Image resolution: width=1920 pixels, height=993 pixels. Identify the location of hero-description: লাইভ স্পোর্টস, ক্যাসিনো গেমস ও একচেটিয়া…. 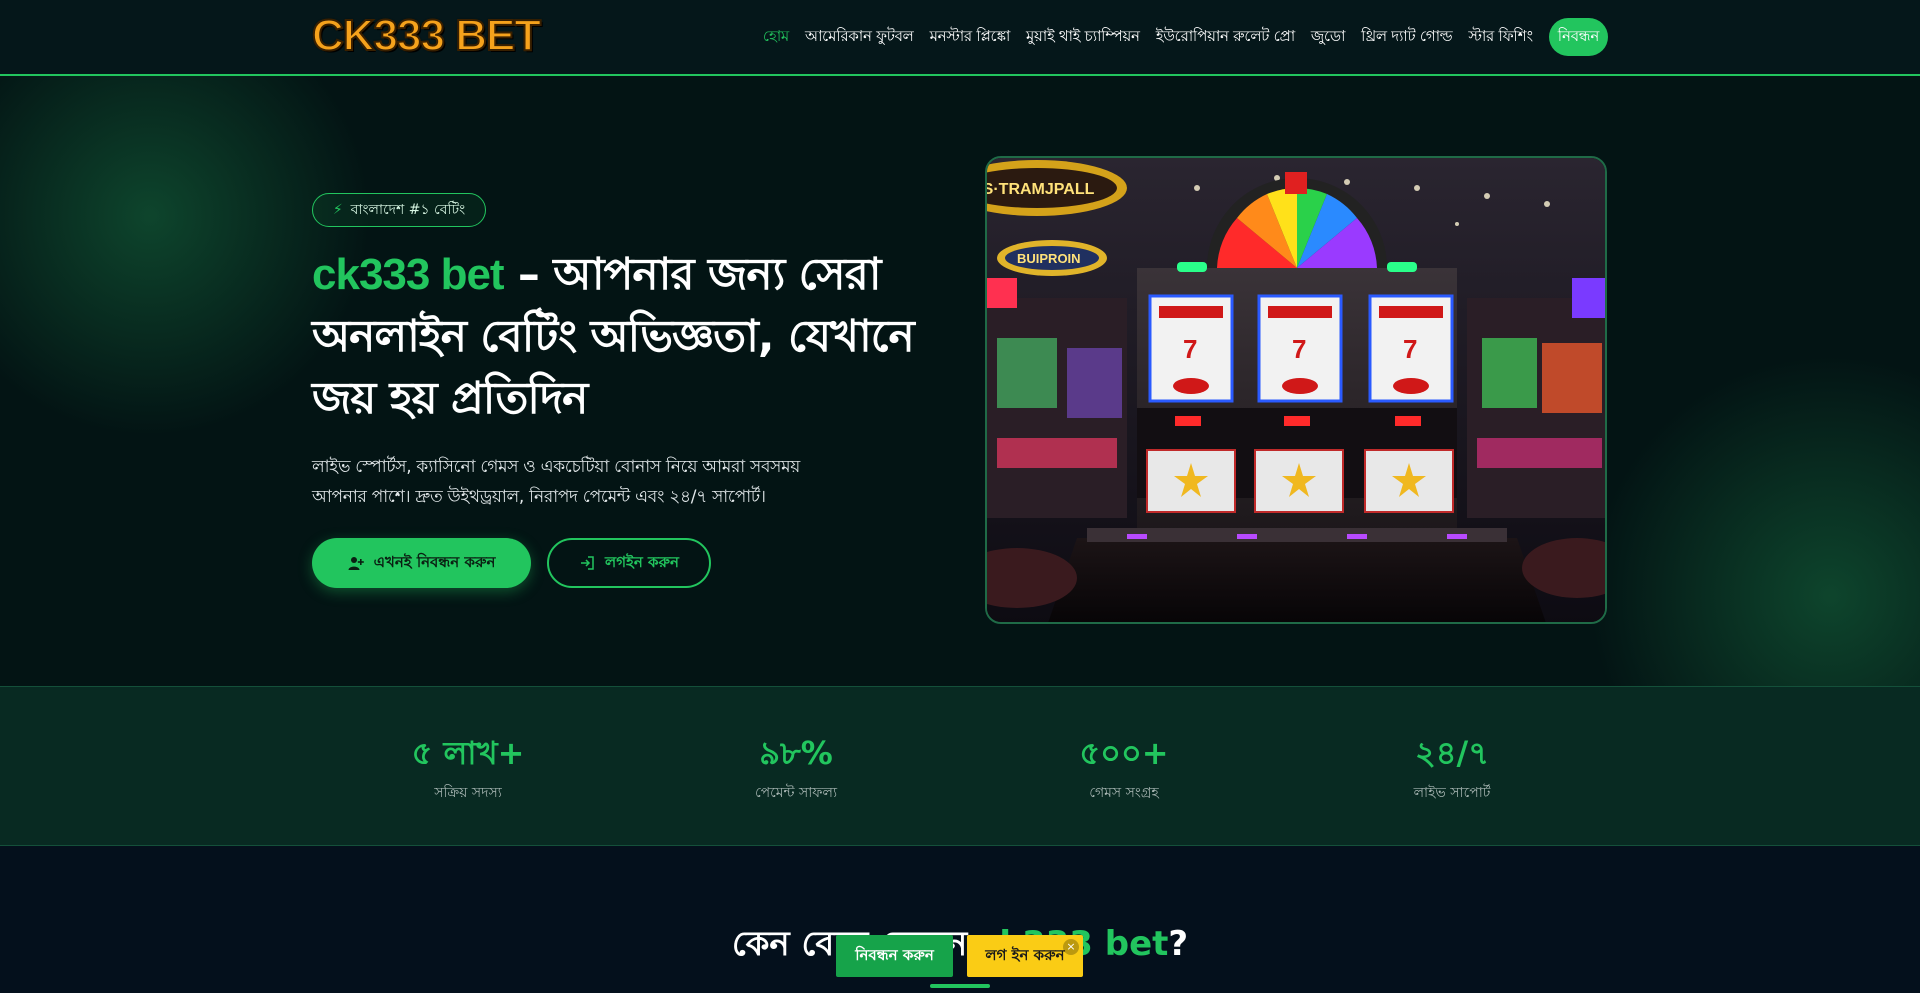
(556, 482).